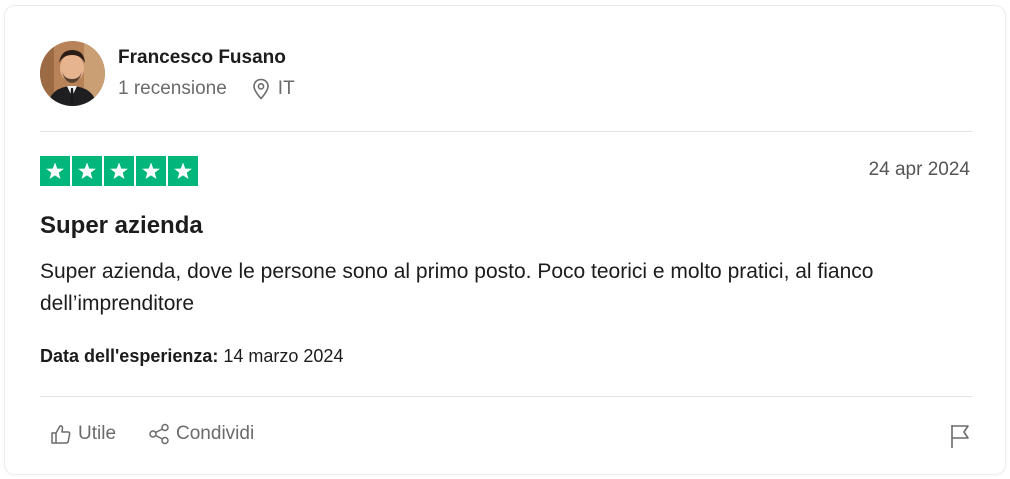 This screenshot has height=479, width=1010. I want to click on review-actions: Utile Condividi, so click(152, 434).